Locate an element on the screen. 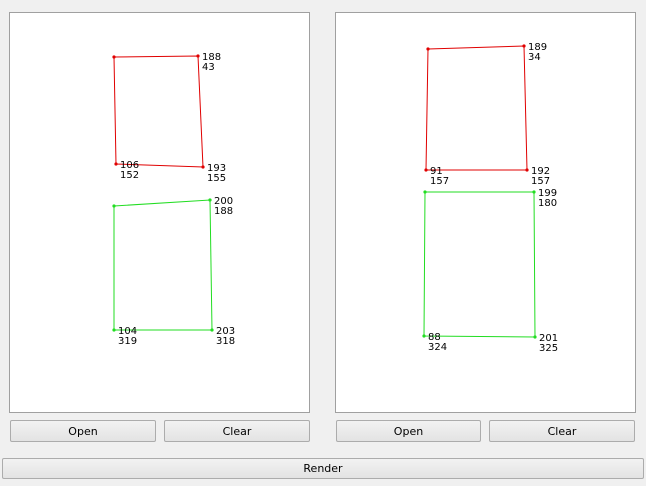 The height and width of the screenshot is (486, 646). left-clear-button: Clear is located at coordinates (237, 431).